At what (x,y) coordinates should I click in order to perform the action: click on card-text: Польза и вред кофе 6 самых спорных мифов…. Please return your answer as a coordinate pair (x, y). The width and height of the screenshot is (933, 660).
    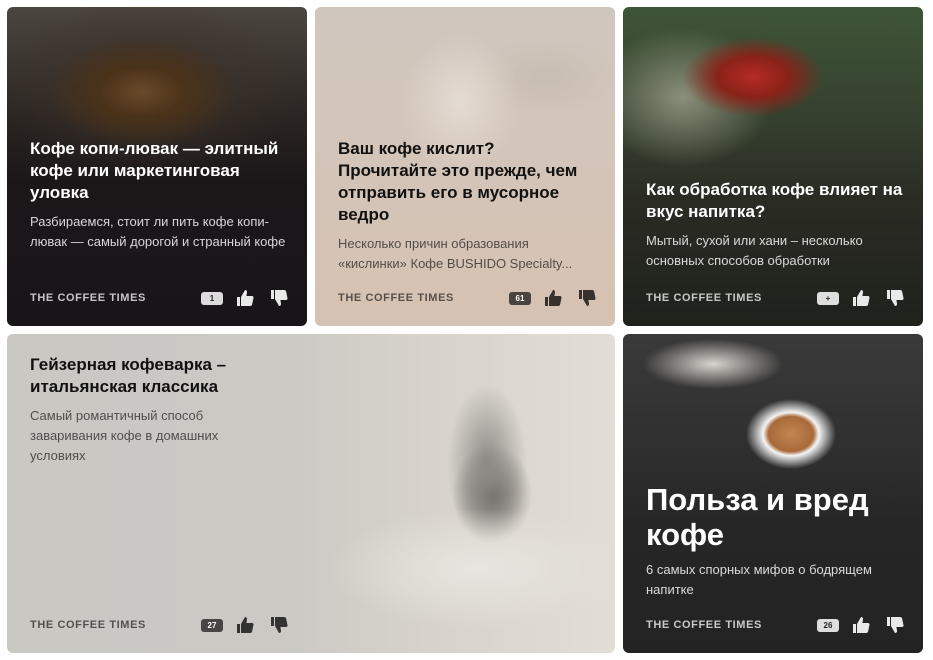
    Looking at the image, I should click on (775, 541).